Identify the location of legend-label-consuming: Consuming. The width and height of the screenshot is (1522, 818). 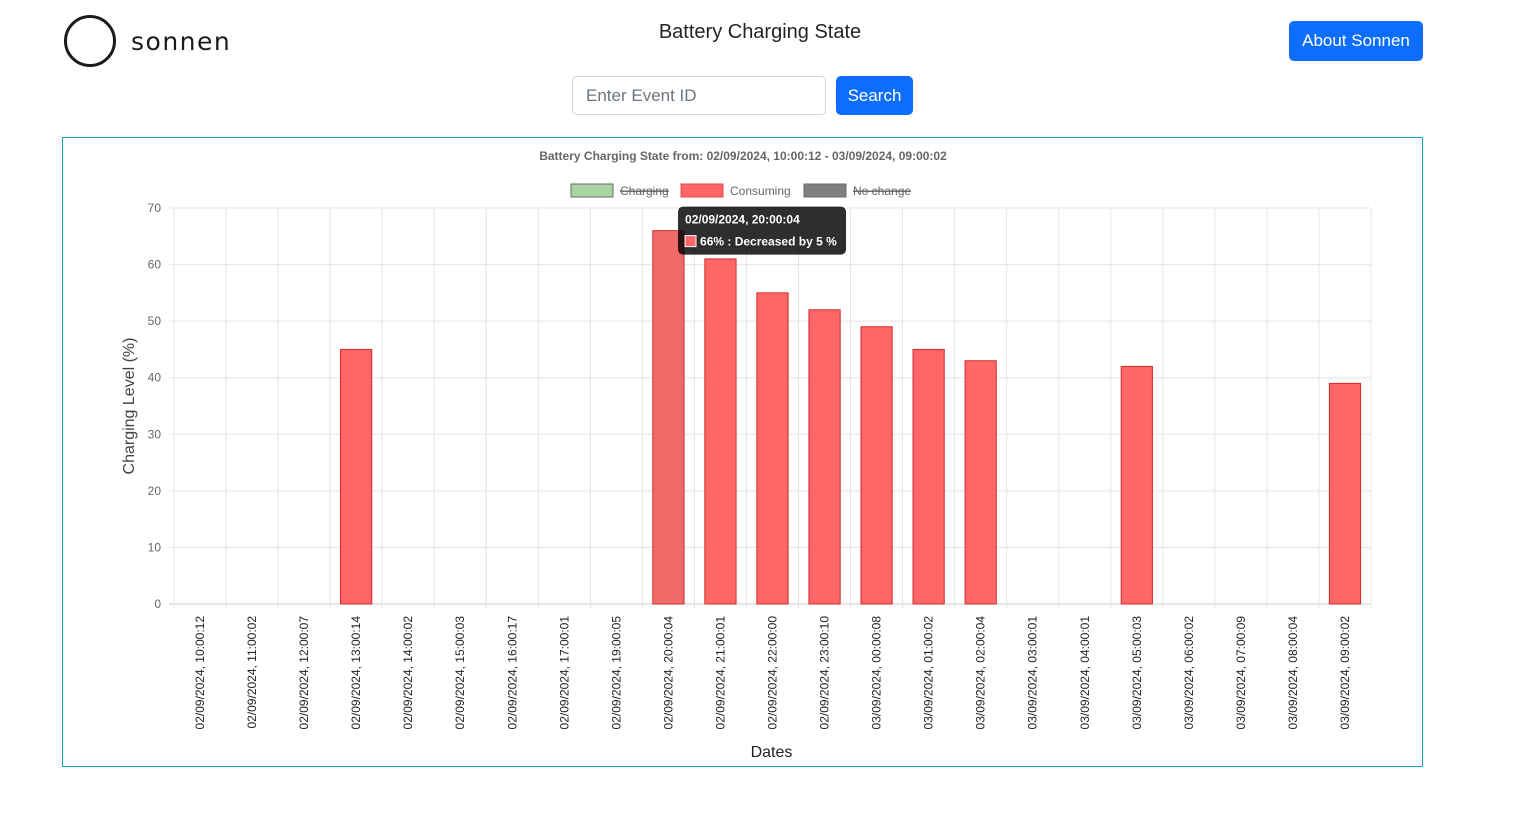
(760, 191).